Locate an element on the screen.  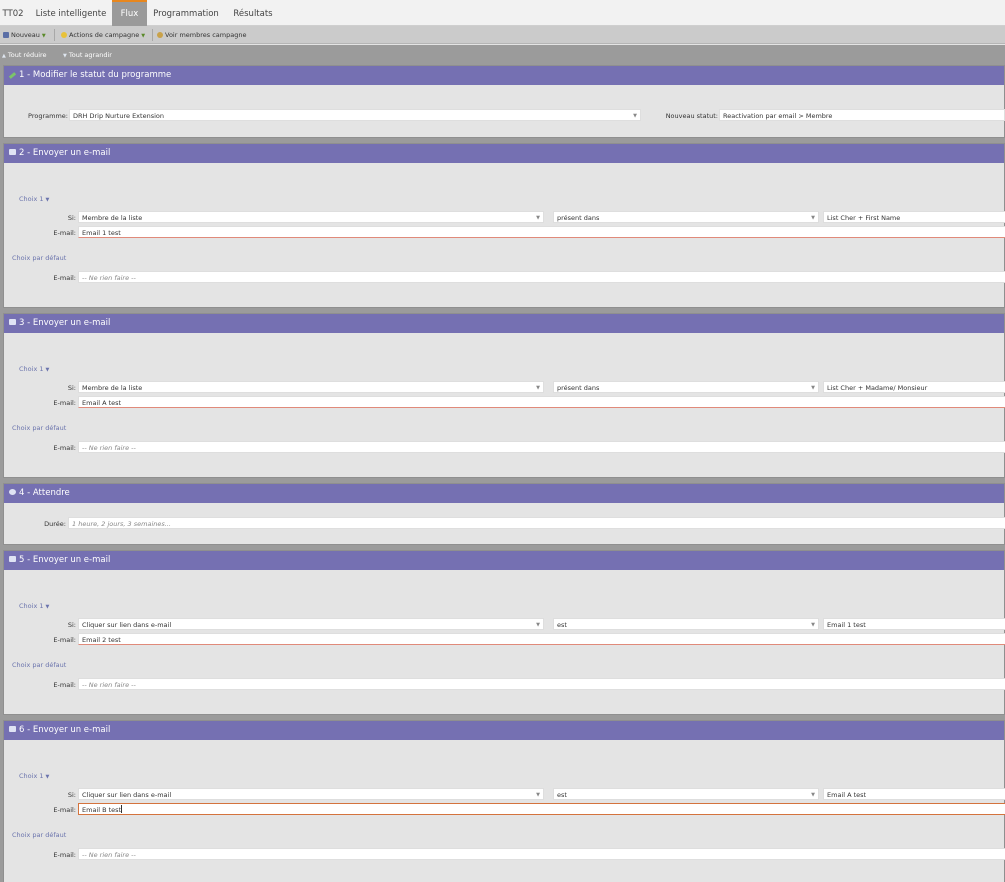
email-value: Email A test is located at coordinates (102, 403).